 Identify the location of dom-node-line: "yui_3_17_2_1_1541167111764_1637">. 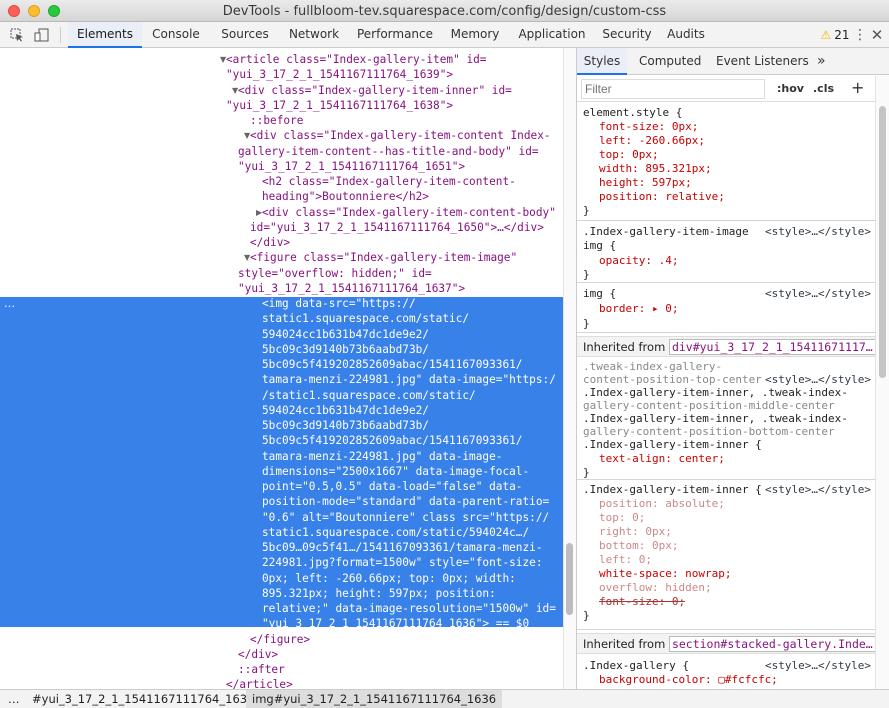
(281, 288).